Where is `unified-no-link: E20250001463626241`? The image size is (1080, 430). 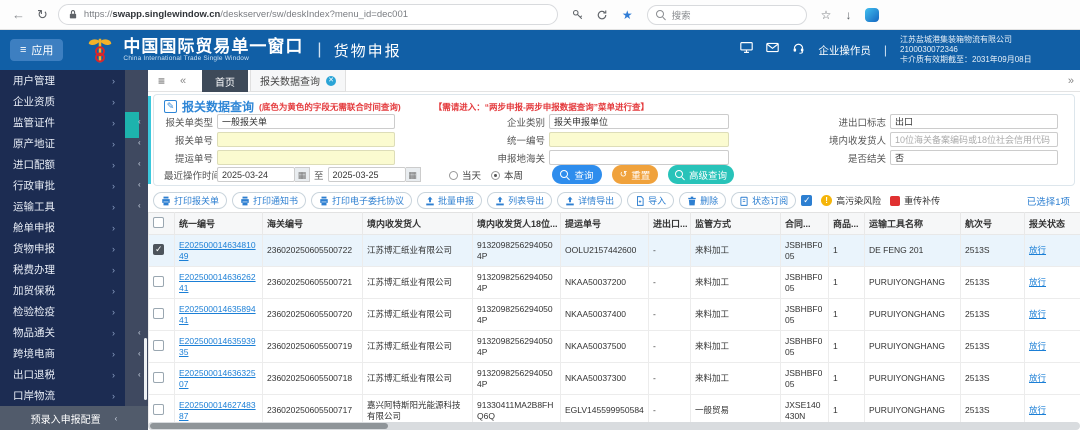 unified-no-link: E20250001463626241 is located at coordinates (217, 282).